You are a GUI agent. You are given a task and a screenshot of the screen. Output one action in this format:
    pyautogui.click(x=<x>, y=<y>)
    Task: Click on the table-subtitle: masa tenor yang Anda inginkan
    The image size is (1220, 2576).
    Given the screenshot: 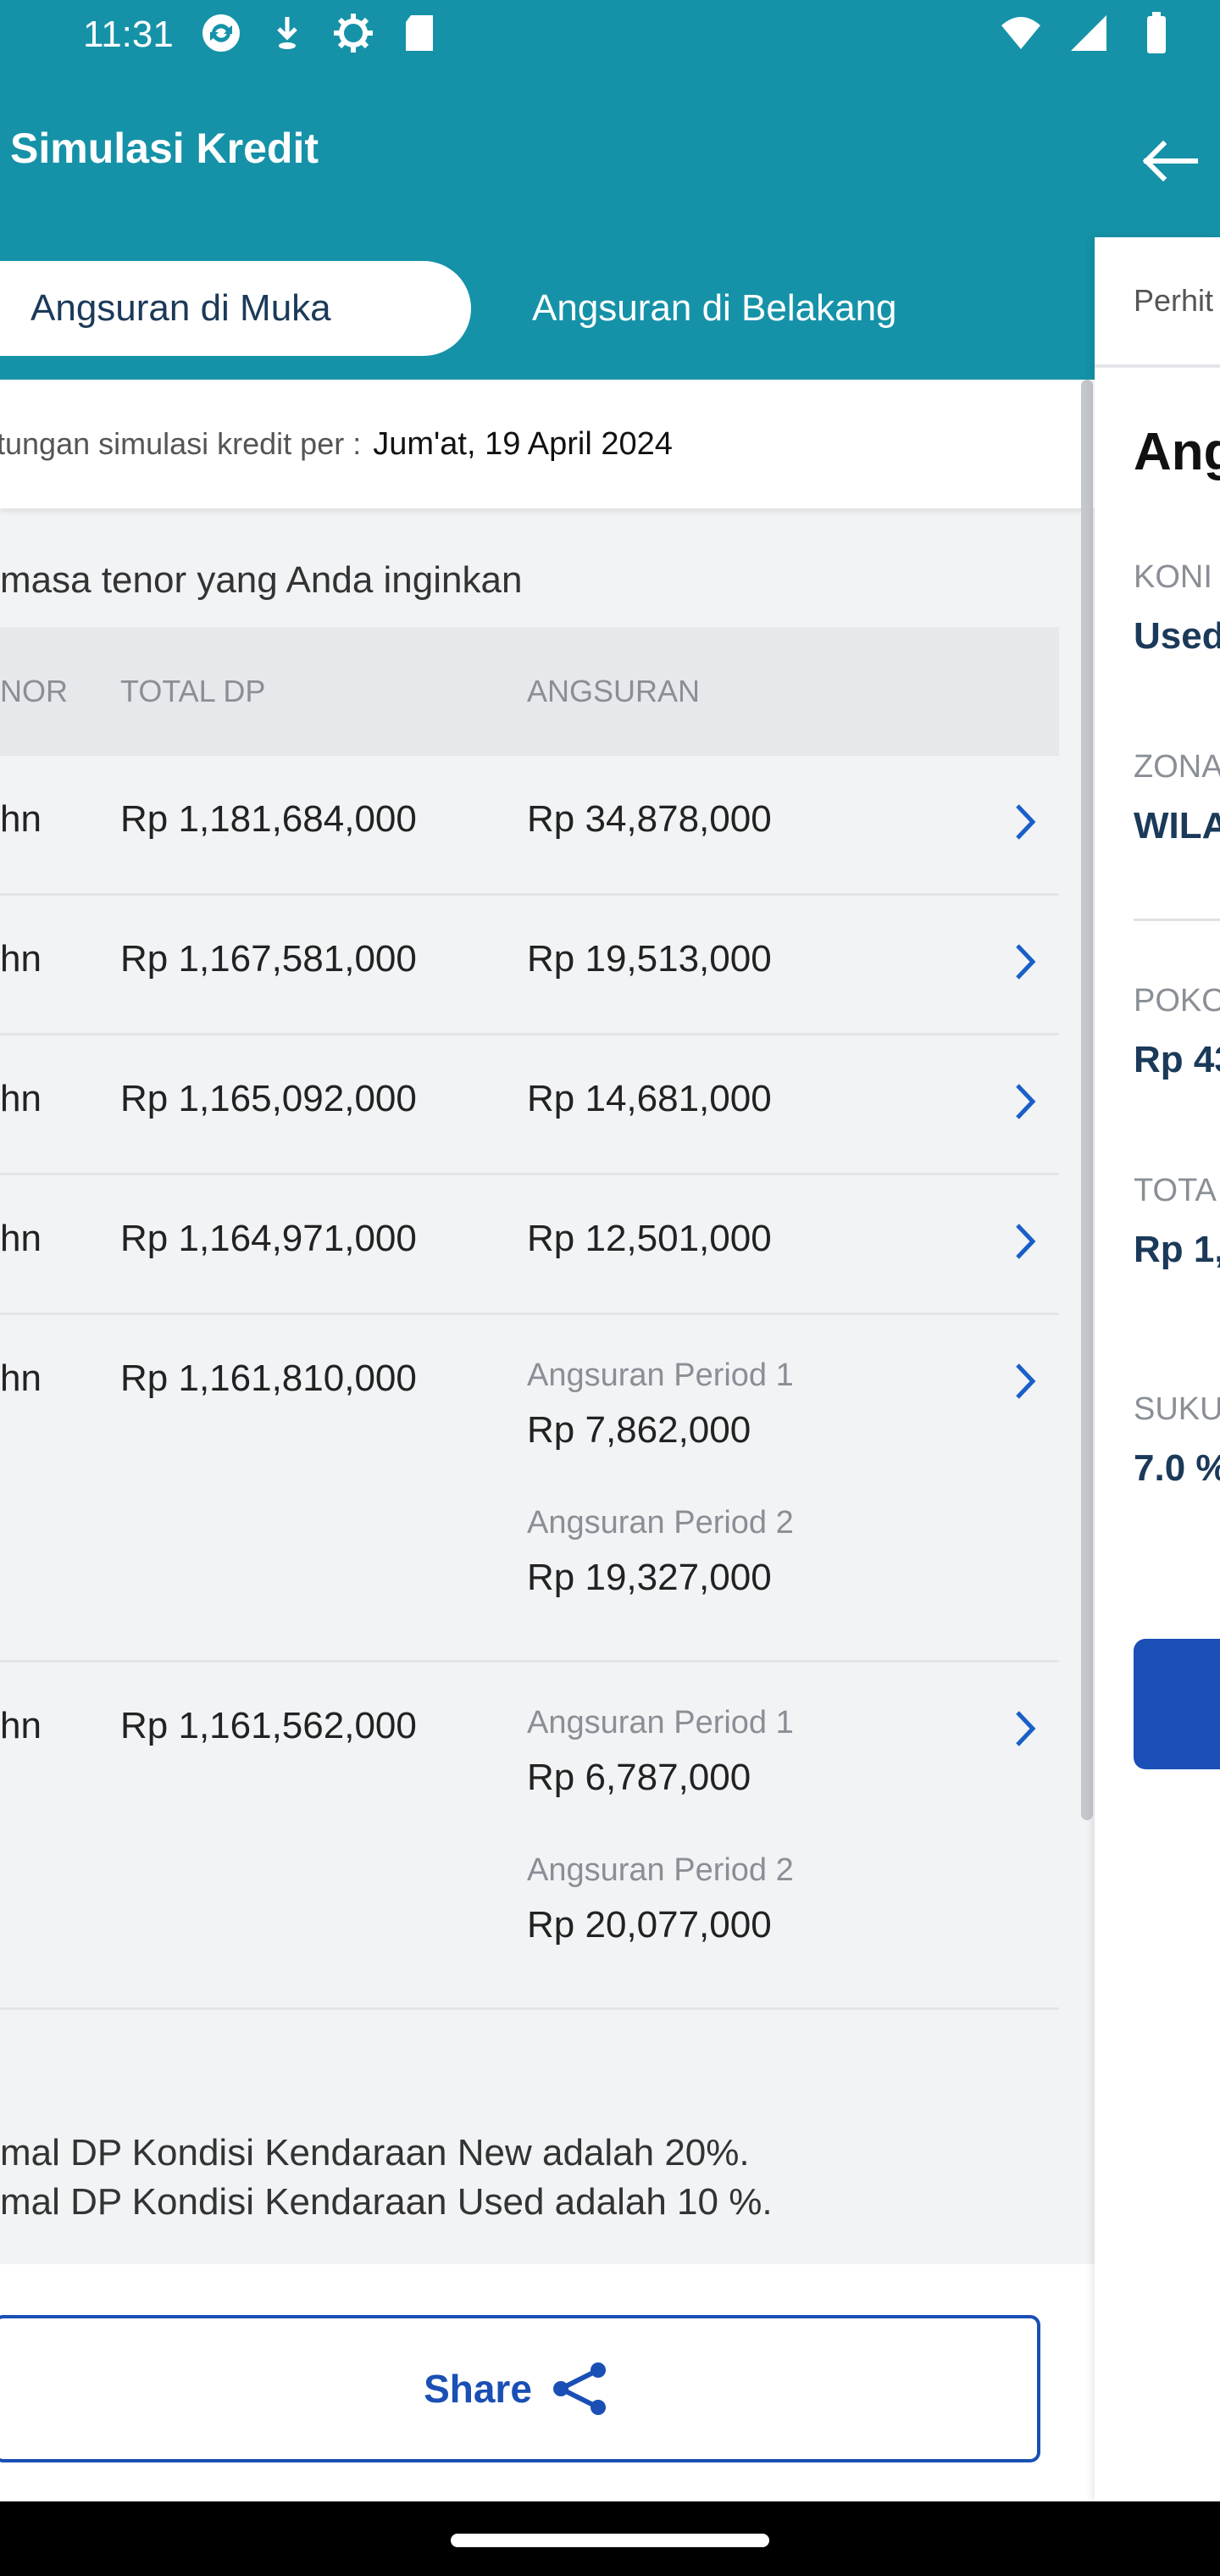 What is the action you would take?
    pyautogui.click(x=261, y=580)
    